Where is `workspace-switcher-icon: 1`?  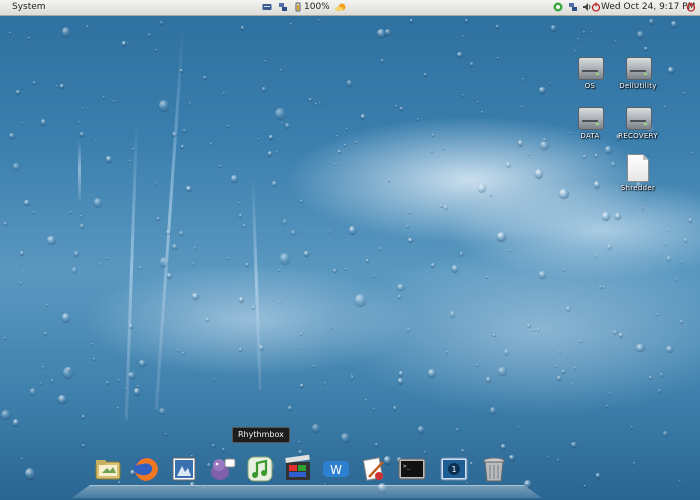
workspace-switcher-icon: 1 is located at coordinates (454, 469).